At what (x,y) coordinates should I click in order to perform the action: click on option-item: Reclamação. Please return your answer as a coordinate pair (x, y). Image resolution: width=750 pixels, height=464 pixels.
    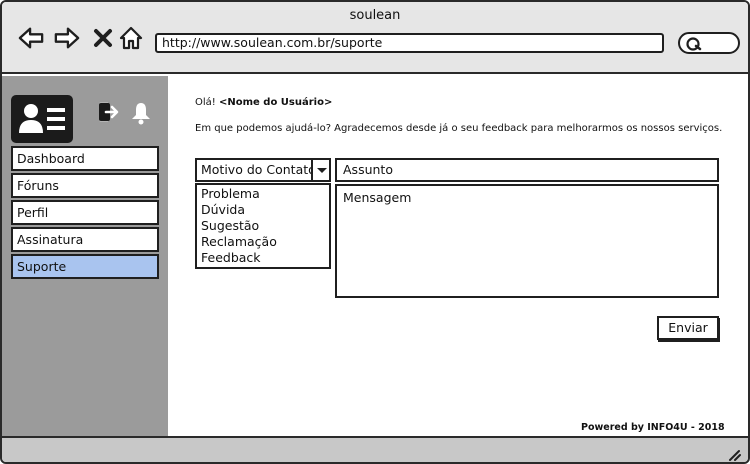
    Looking at the image, I should click on (263, 242).